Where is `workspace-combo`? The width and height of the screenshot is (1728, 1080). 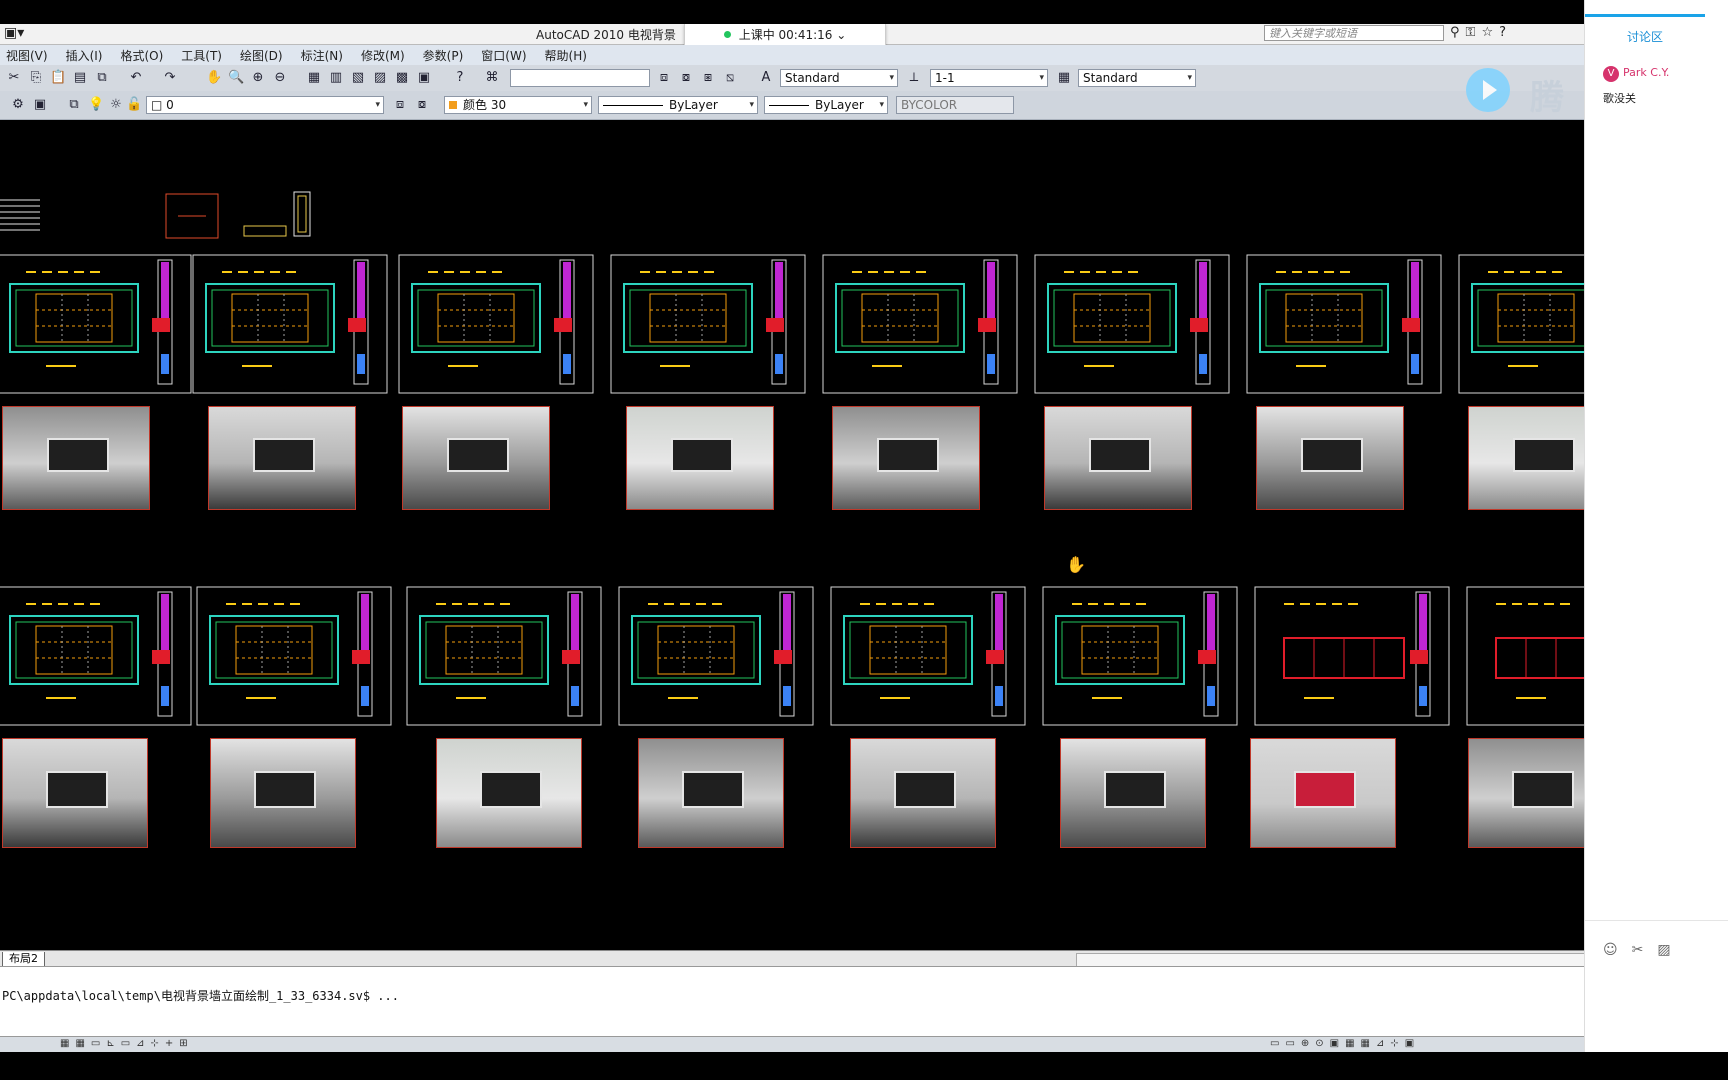 workspace-combo is located at coordinates (580, 78).